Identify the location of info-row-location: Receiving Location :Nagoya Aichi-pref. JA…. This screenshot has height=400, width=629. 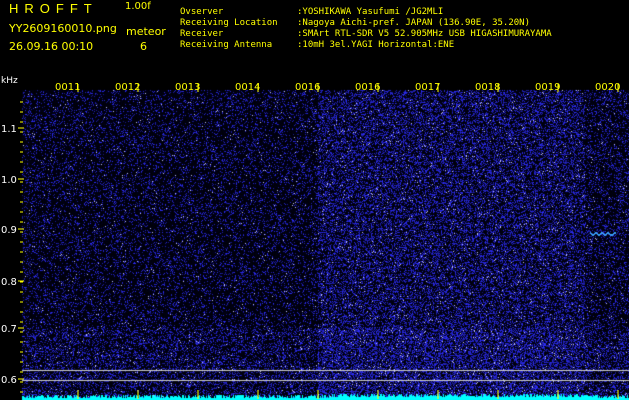
(366, 23).